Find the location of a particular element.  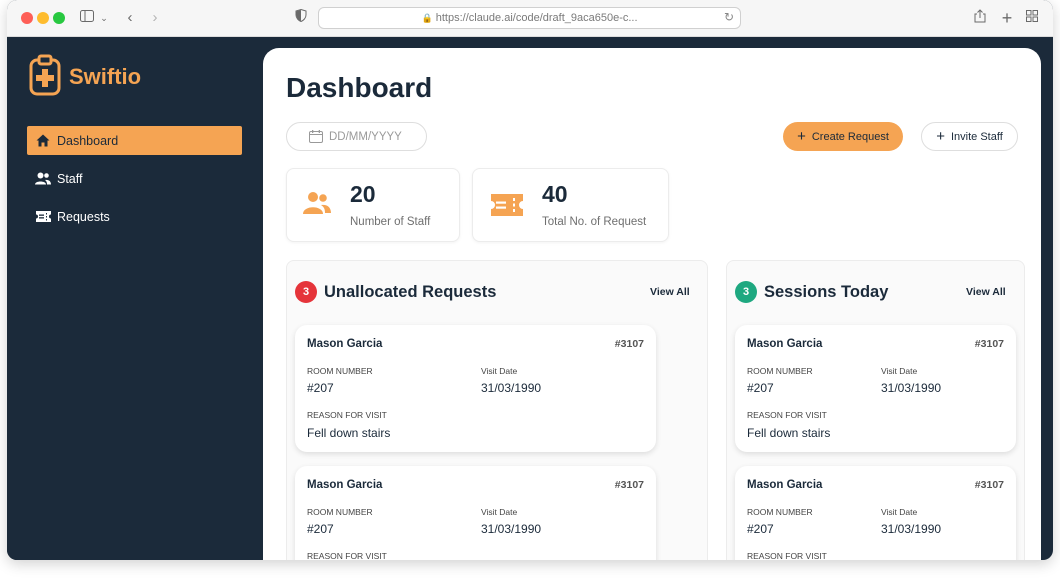

sidebar-item-requests: Requests is located at coordinates (134, 216).